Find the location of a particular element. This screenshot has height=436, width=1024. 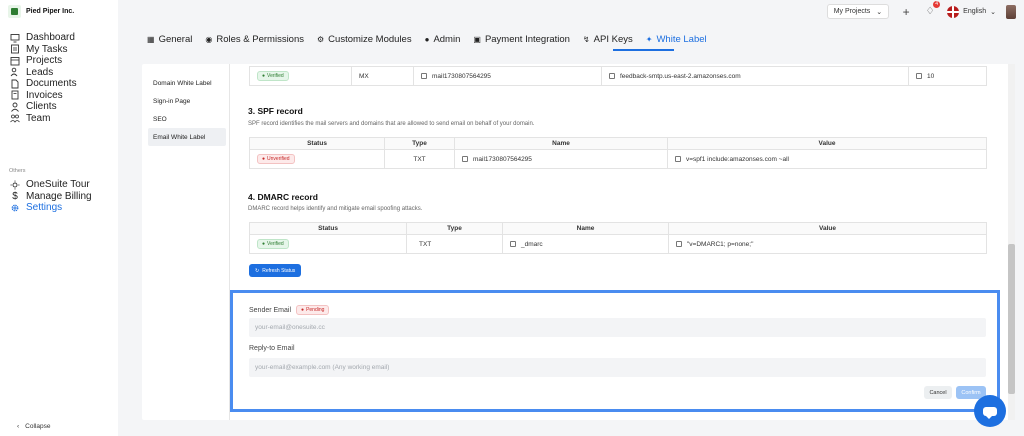

sidebar-item-dashboard: Dashboard is located at coordinates (43, 38).